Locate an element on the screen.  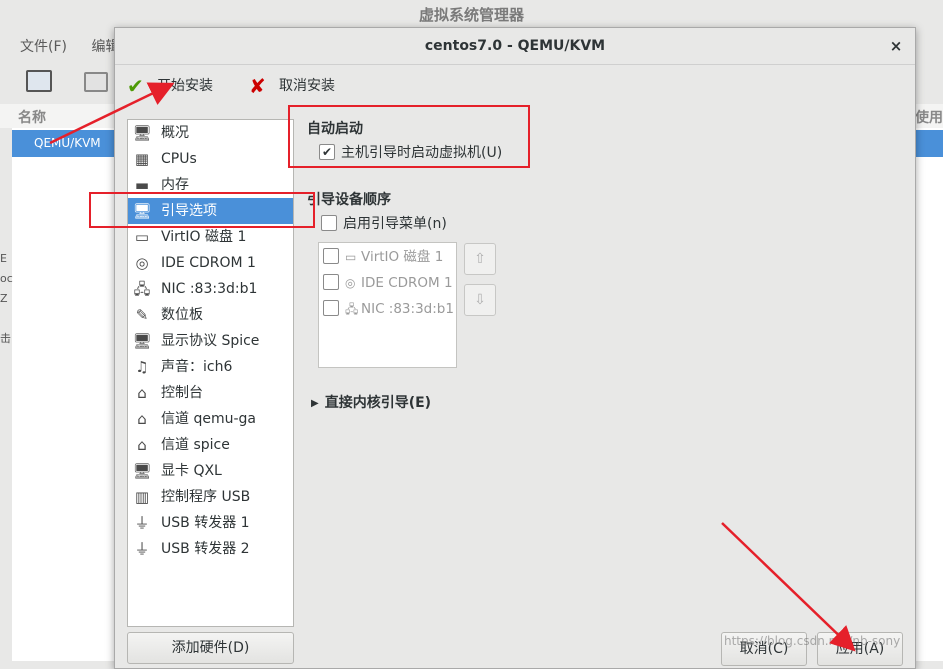
sidebar-item: ⌂ 信道 spice is located at coordinates (210, 445).